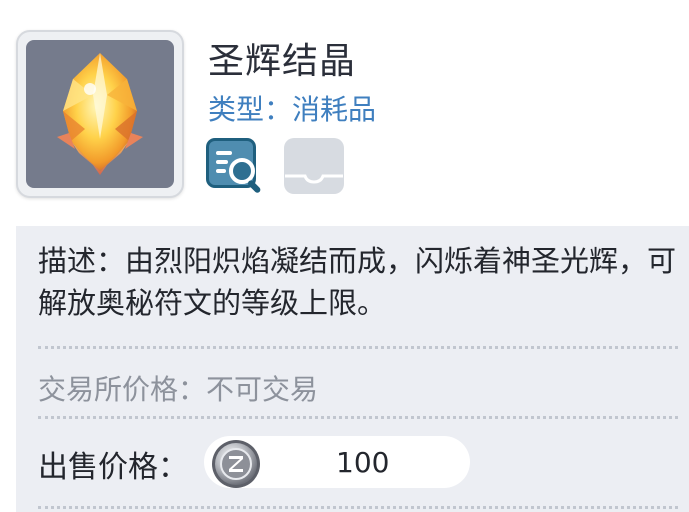 The image size is (689, 512). Describe the element at coordinates (275, 166) in the screenshot. I see `item-action-icons` at that location.